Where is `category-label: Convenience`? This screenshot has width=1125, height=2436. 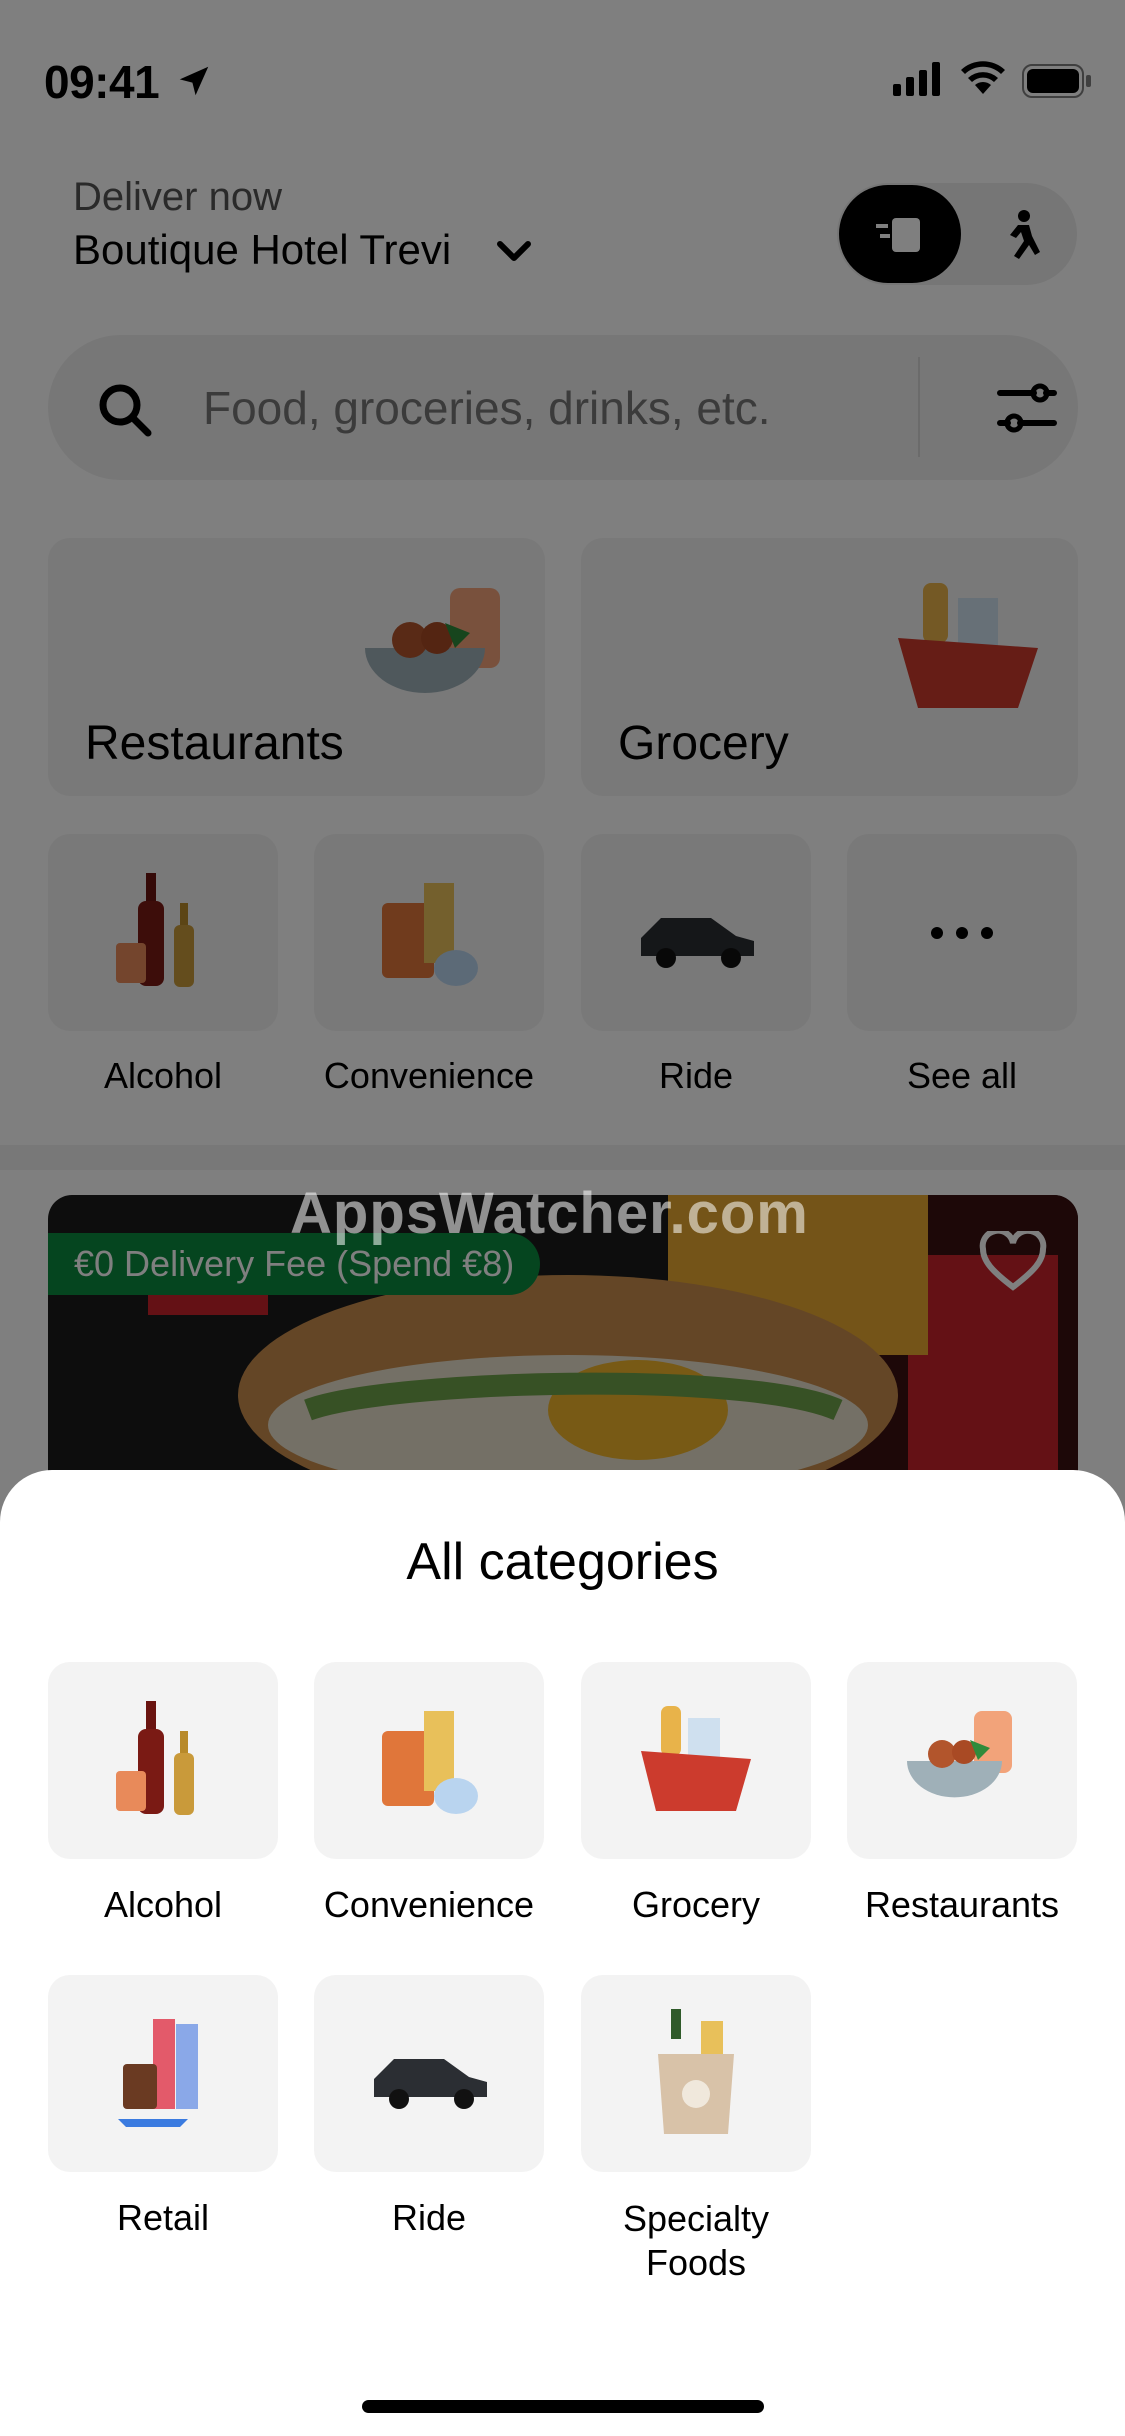 category-label: Convenience is located at coordinates (429, 1904).